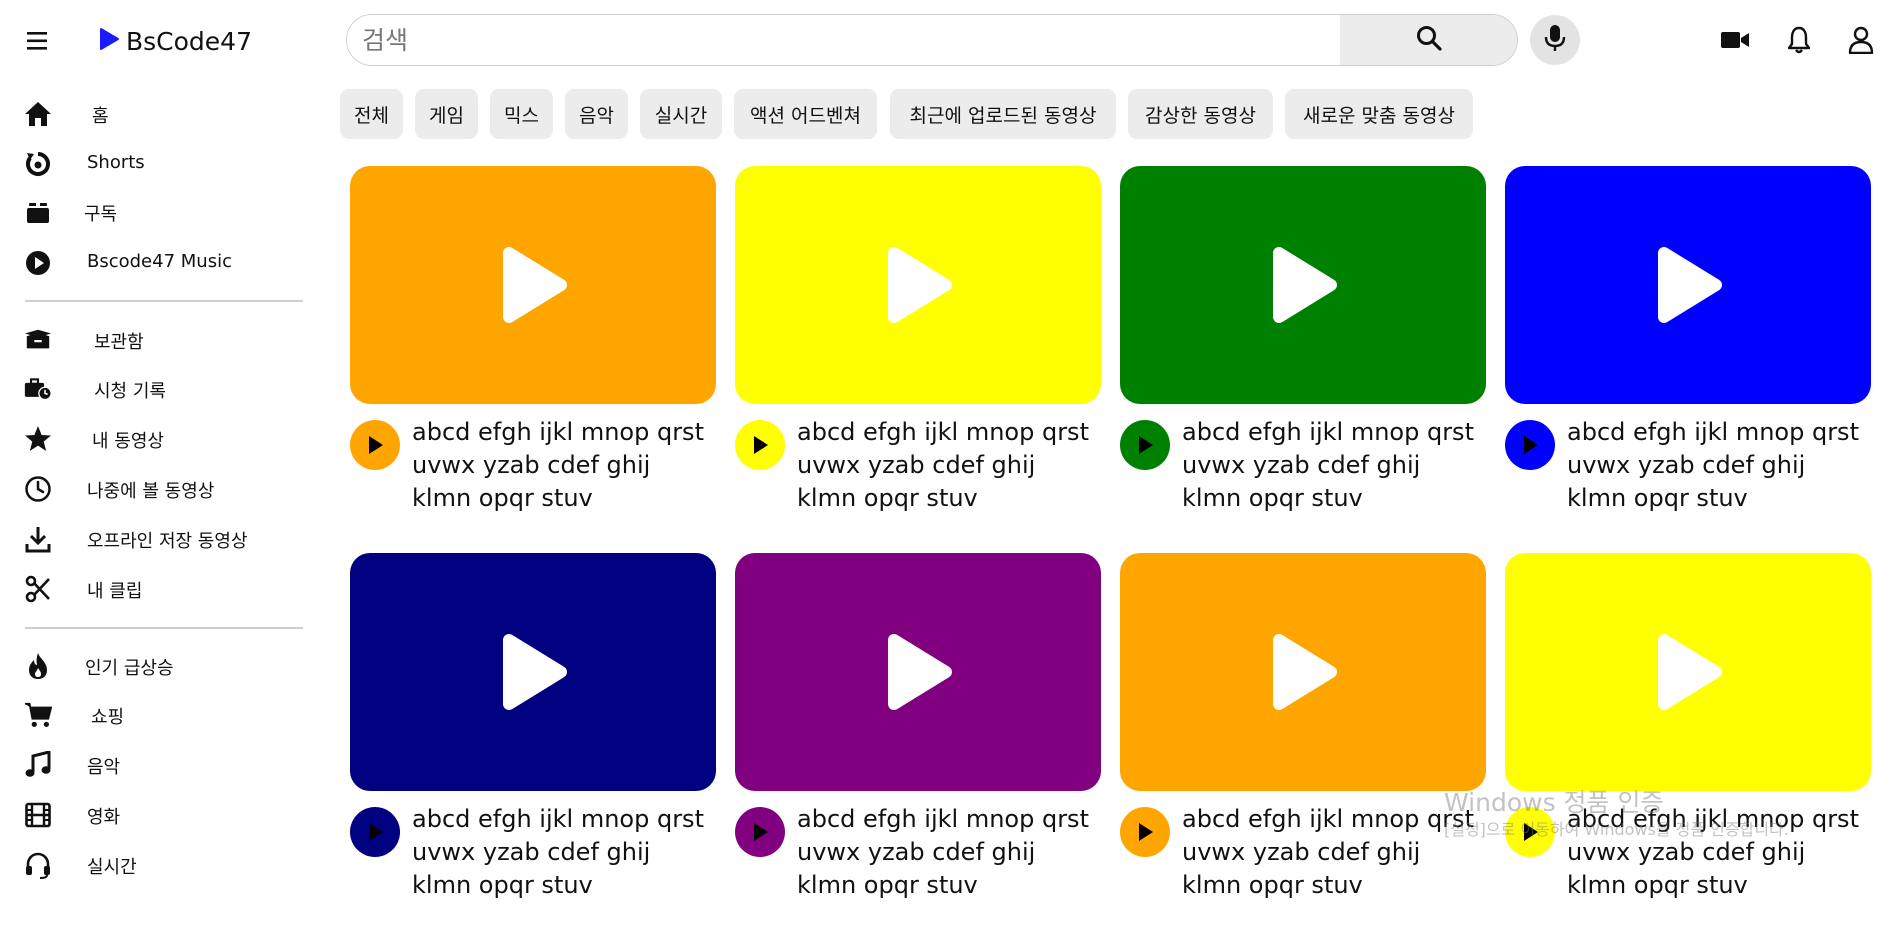 This screenshot has width=1899, height=933. I want to click on voice-search-button, so click(1555, 40).